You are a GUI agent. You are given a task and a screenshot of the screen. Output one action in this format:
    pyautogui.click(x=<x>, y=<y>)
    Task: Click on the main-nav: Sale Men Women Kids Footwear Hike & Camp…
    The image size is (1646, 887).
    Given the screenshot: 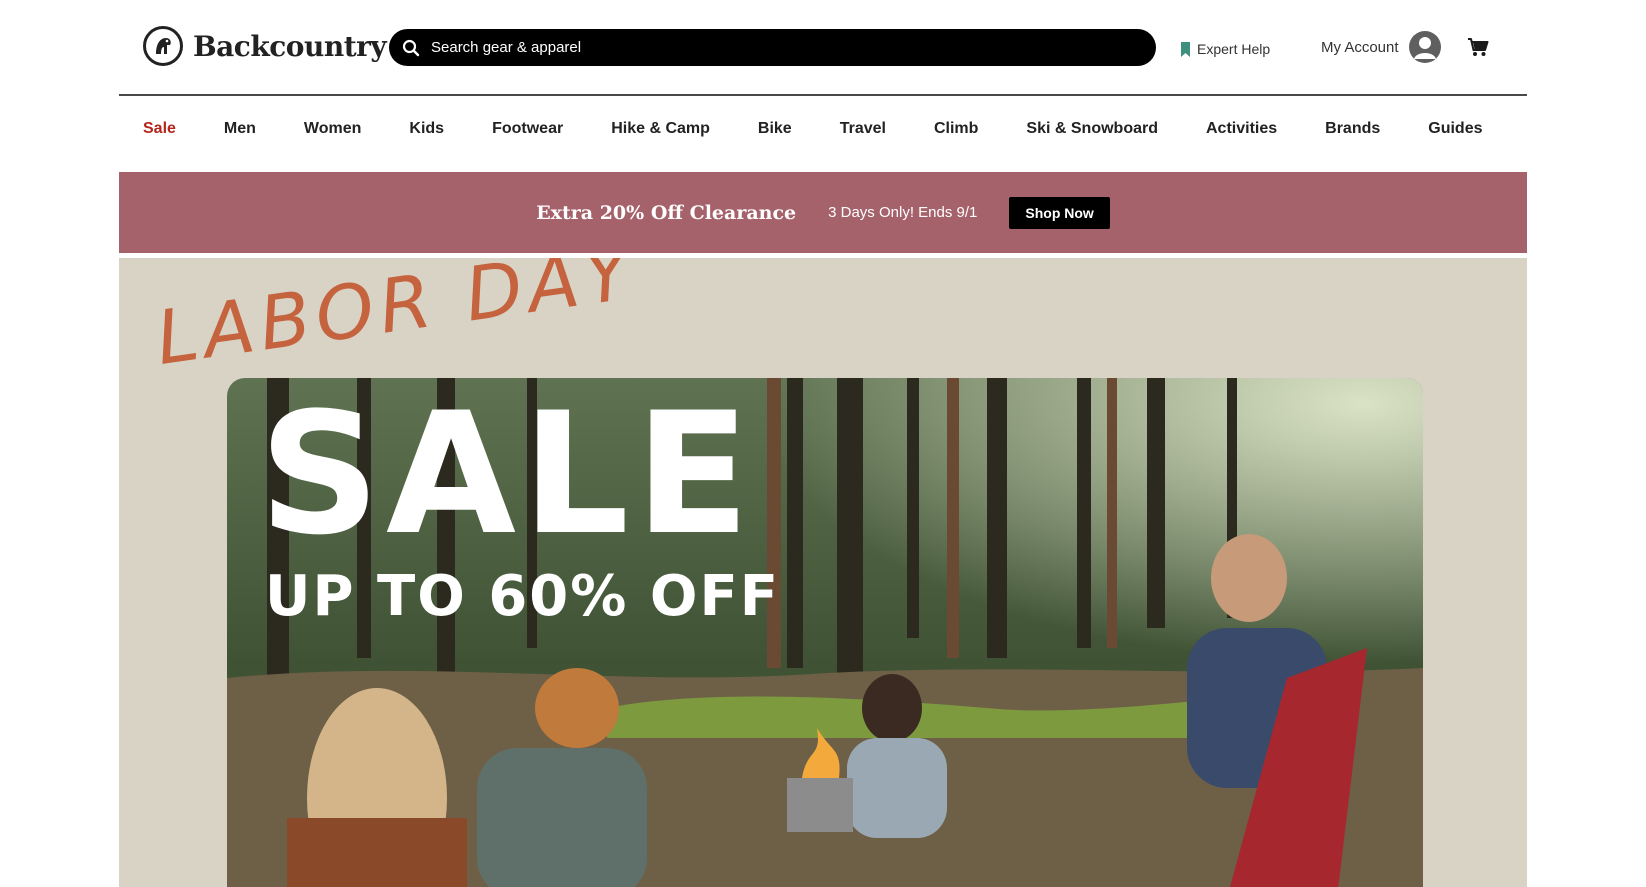 What is the action you would take?
    pyautogui.click(x=837, y=129)
    